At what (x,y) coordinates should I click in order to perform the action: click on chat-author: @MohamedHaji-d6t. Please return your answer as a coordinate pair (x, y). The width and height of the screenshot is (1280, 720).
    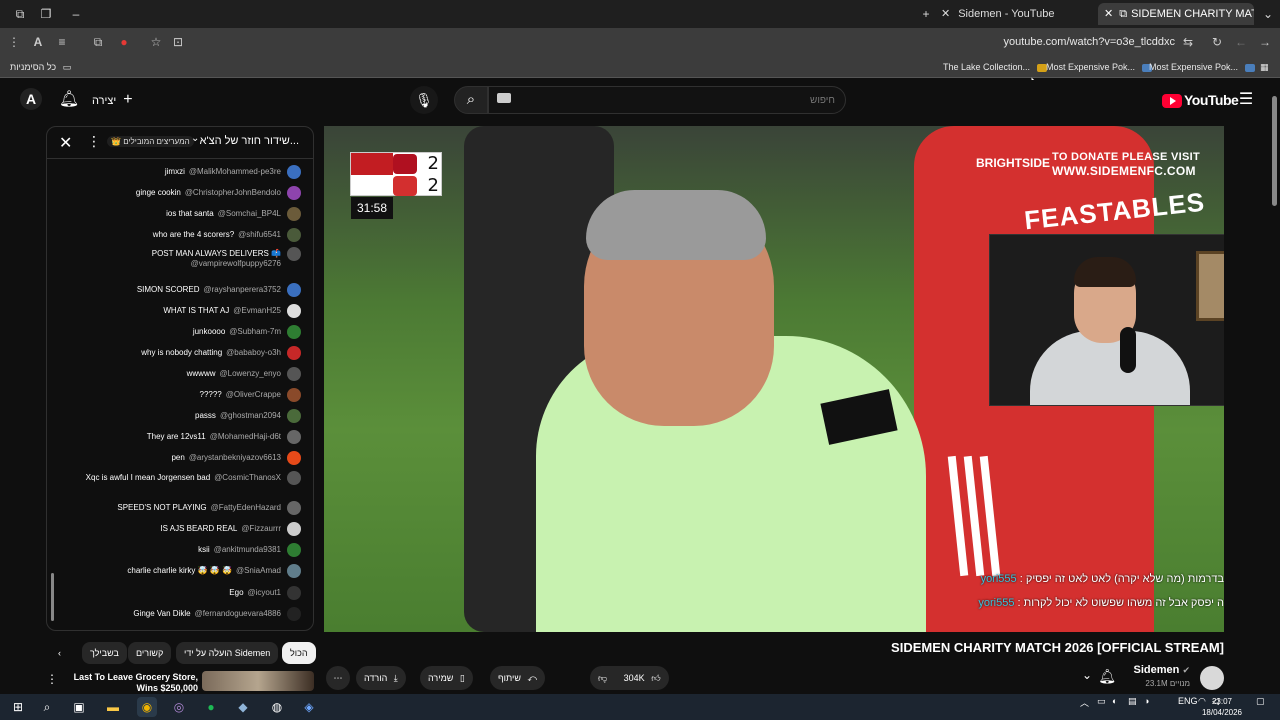
    Looking at the image, I should click on (245, 436).